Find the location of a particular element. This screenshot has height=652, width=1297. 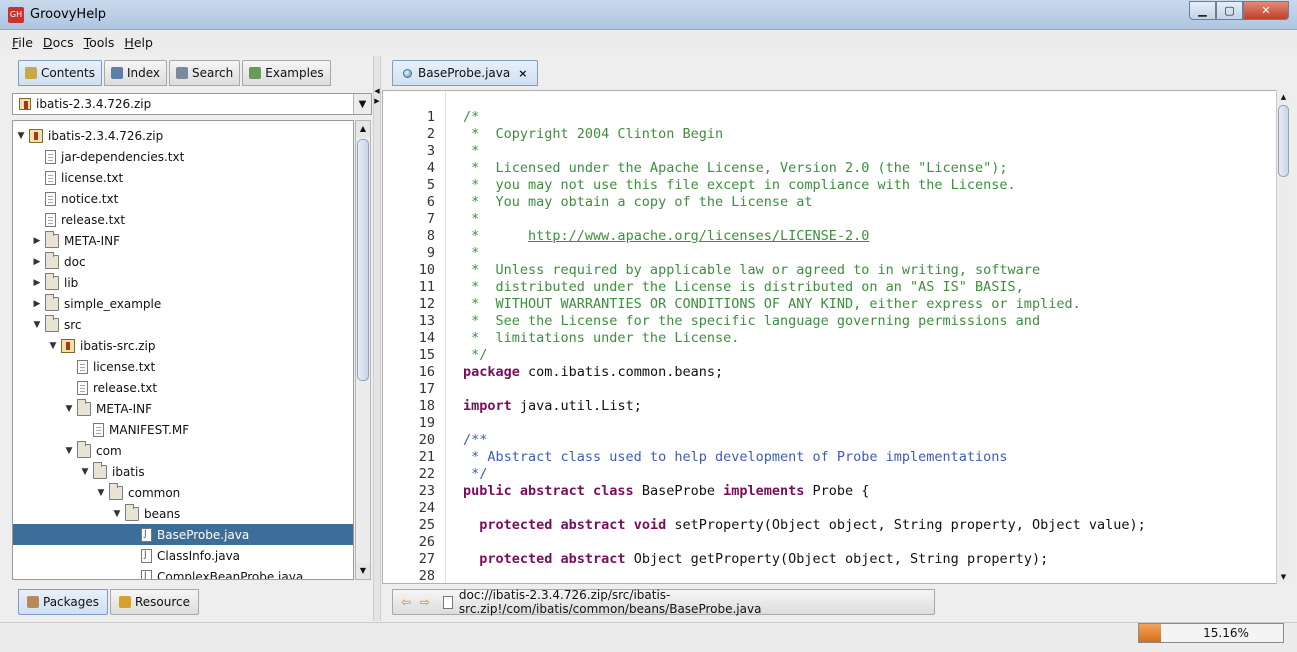

tab-search: Search is located at coordinates (205, 73).